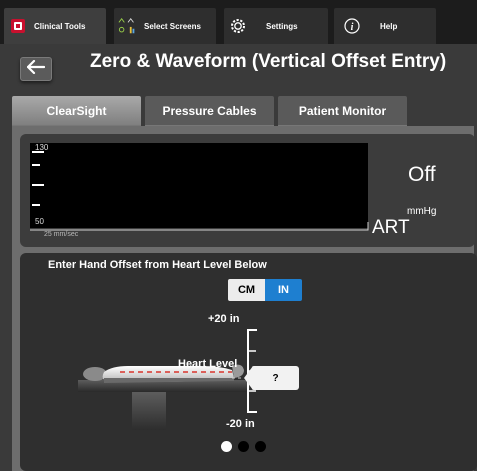 The image size is (477, 471). What do you see at coordinates (422, 211) in the screenshot?
I see `pressure-unit: mmHg` at bounding box center [422, 211].